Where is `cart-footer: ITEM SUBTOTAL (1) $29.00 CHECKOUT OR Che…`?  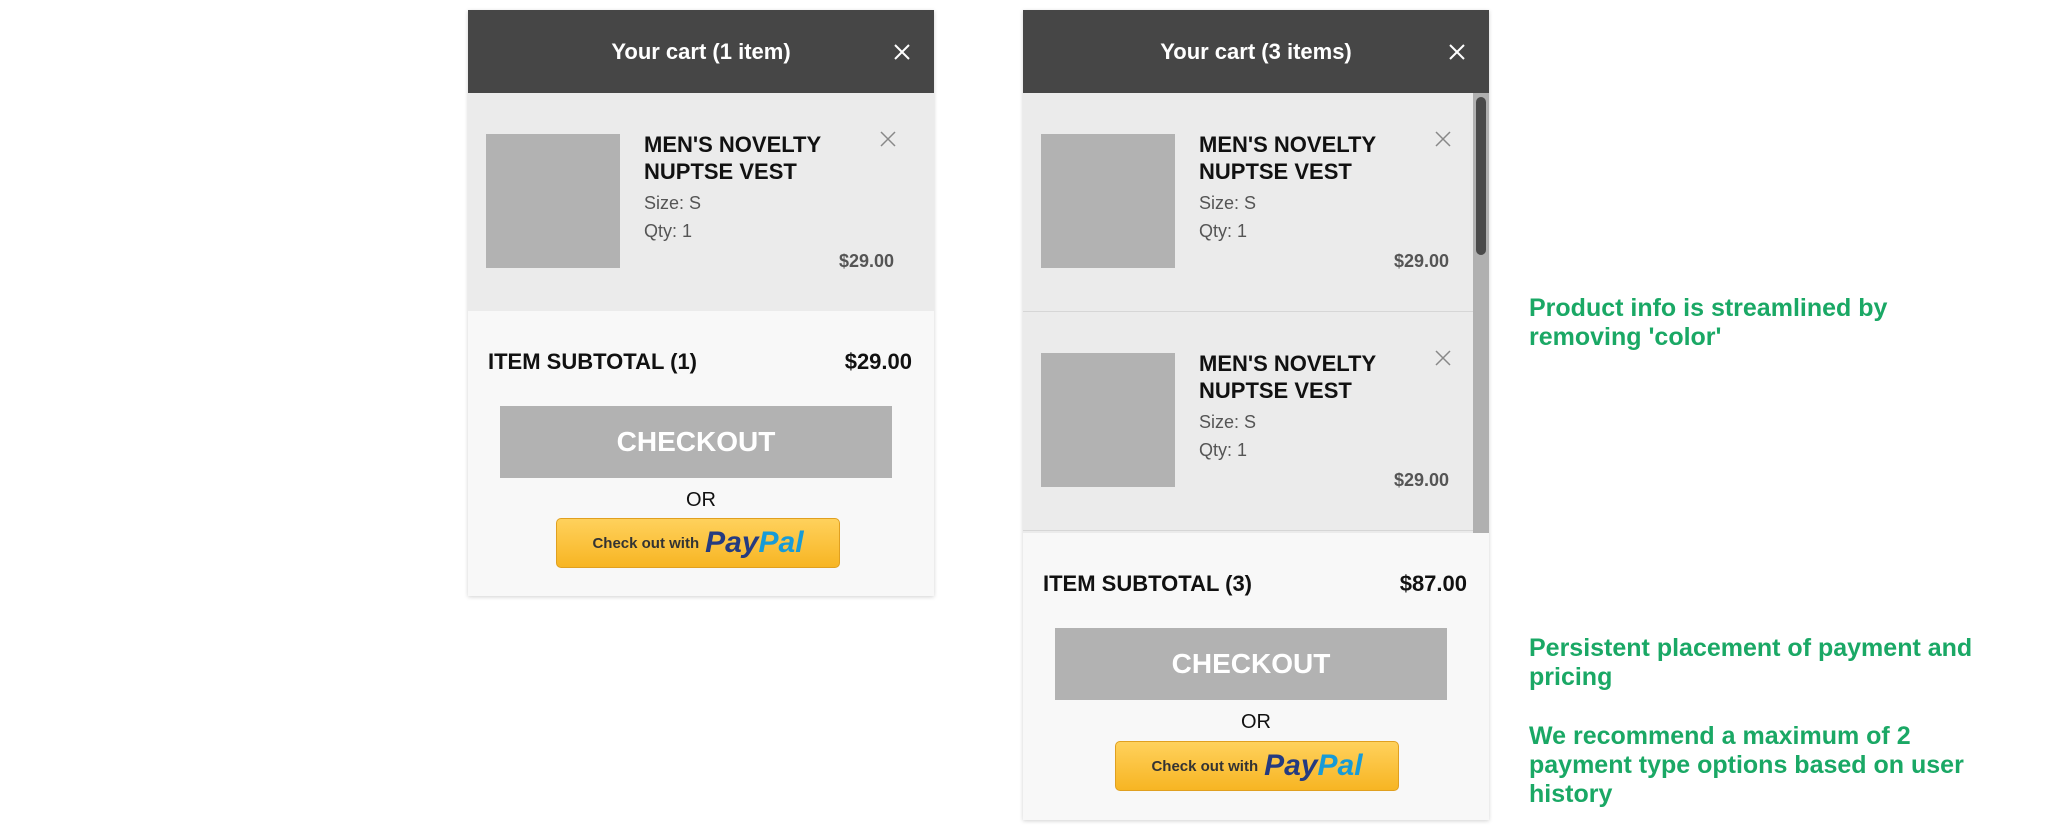
cart-footer: ITEM SUBTOTAL (1) $29.00 CHECKOUT OR Che… is located at coordinates (701, 453).